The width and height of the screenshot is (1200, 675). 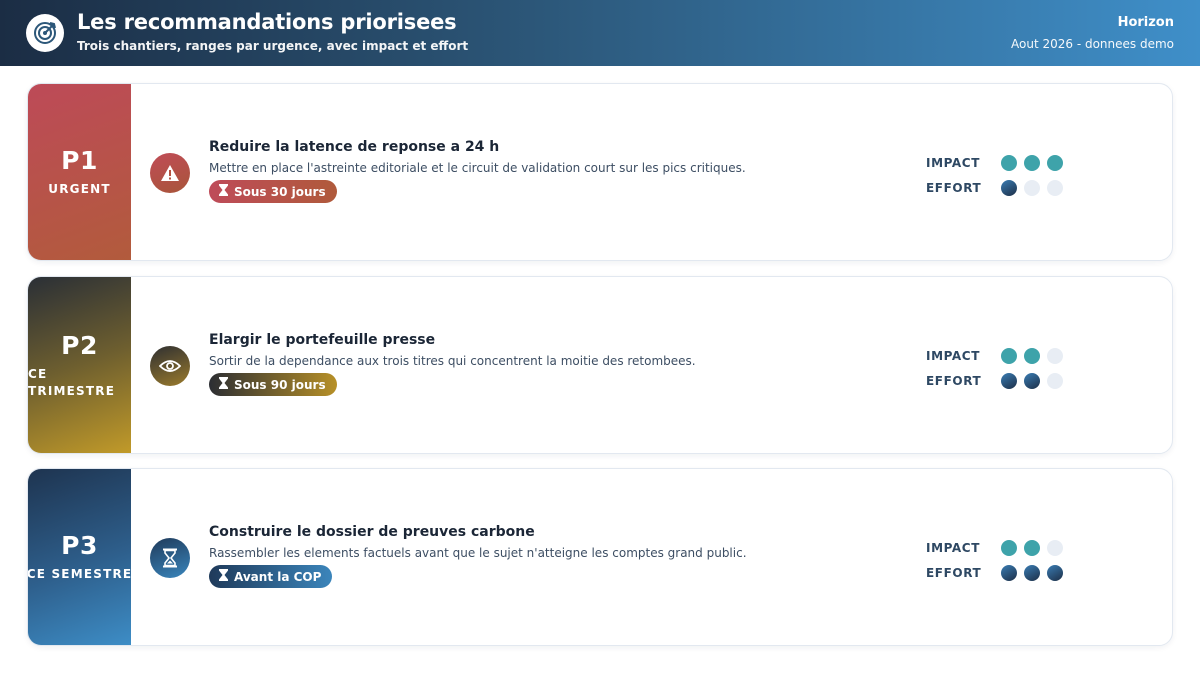 I want to click on deadline-badge: Sous 90 jours, so click(x=273, y=384).